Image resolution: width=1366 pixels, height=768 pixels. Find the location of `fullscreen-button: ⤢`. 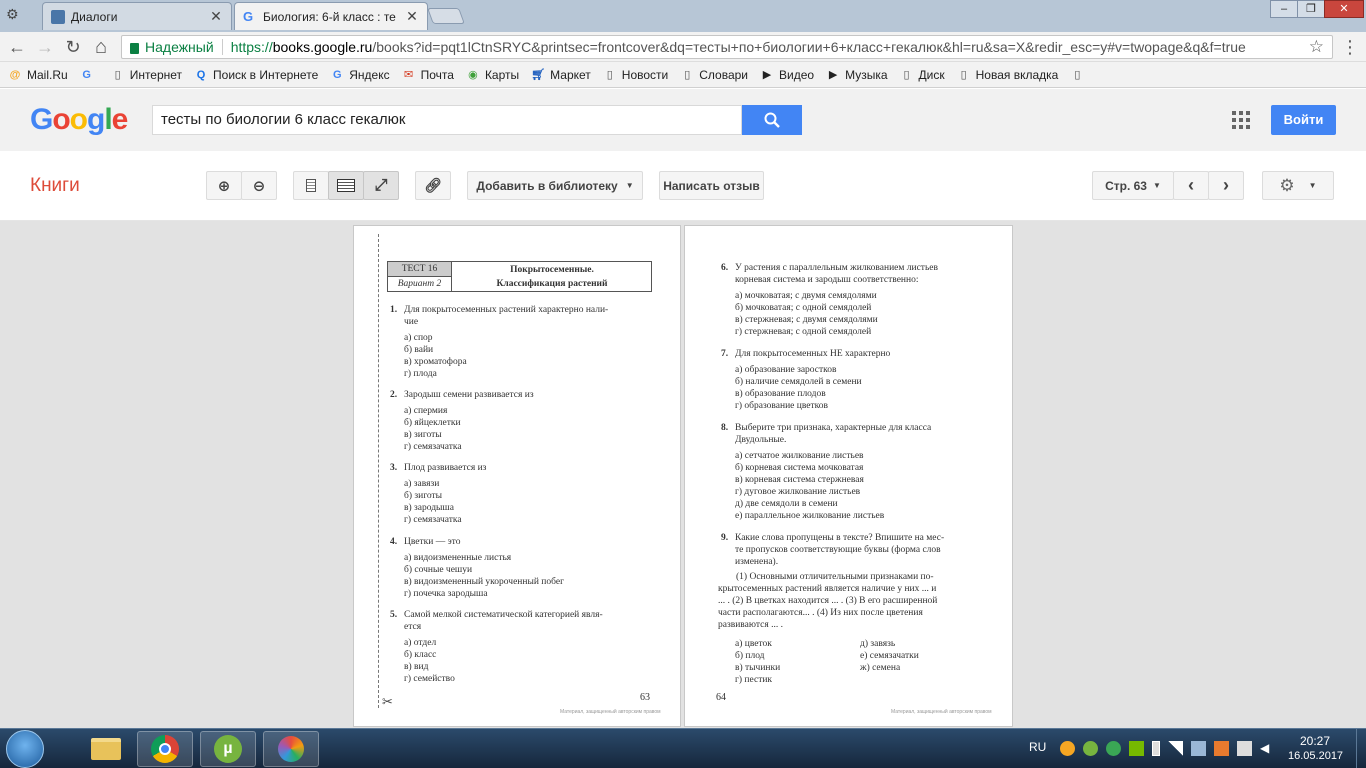

fullscreen-button: ⤢ is located at coordinates (381, 185).